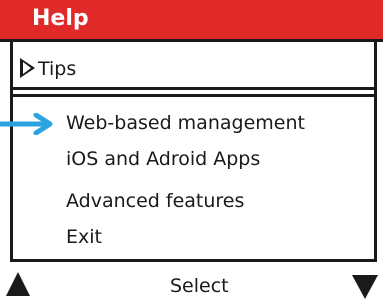 Image resolution: width=383 pixels, height=301 pixels. I want to click on tips-label: Tips, so click(57, 69).